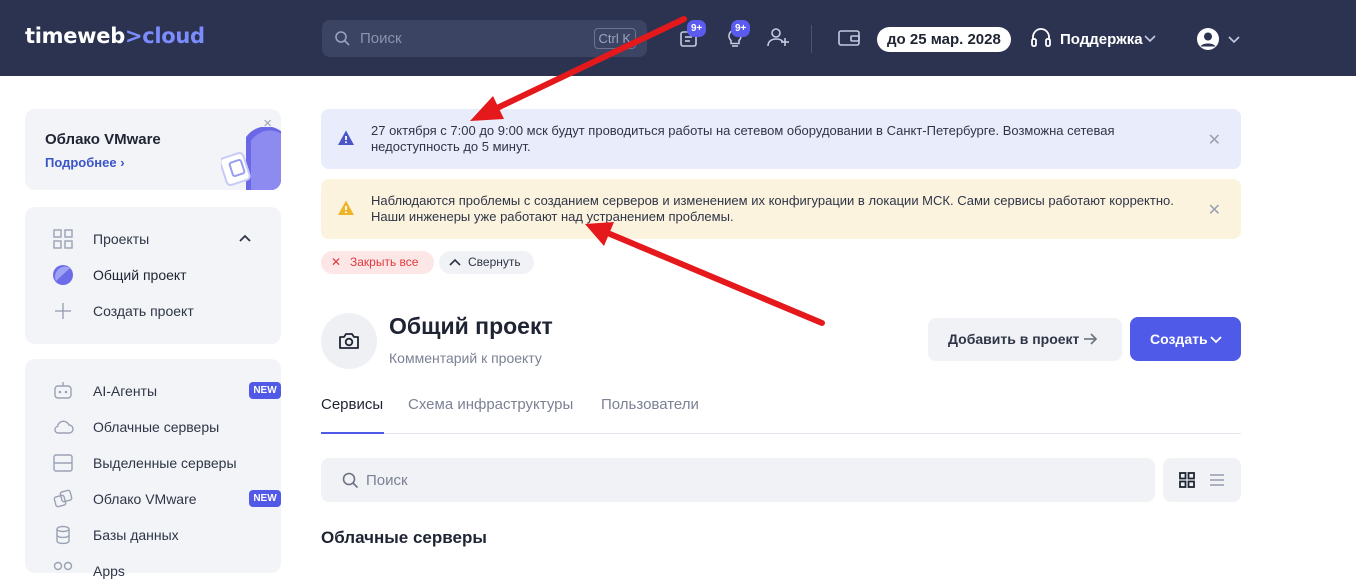 The width and height of the screenshot is (1356, 582). I want to click on section-title-cloud-servers: Облачные серверы, so click(404, 537).